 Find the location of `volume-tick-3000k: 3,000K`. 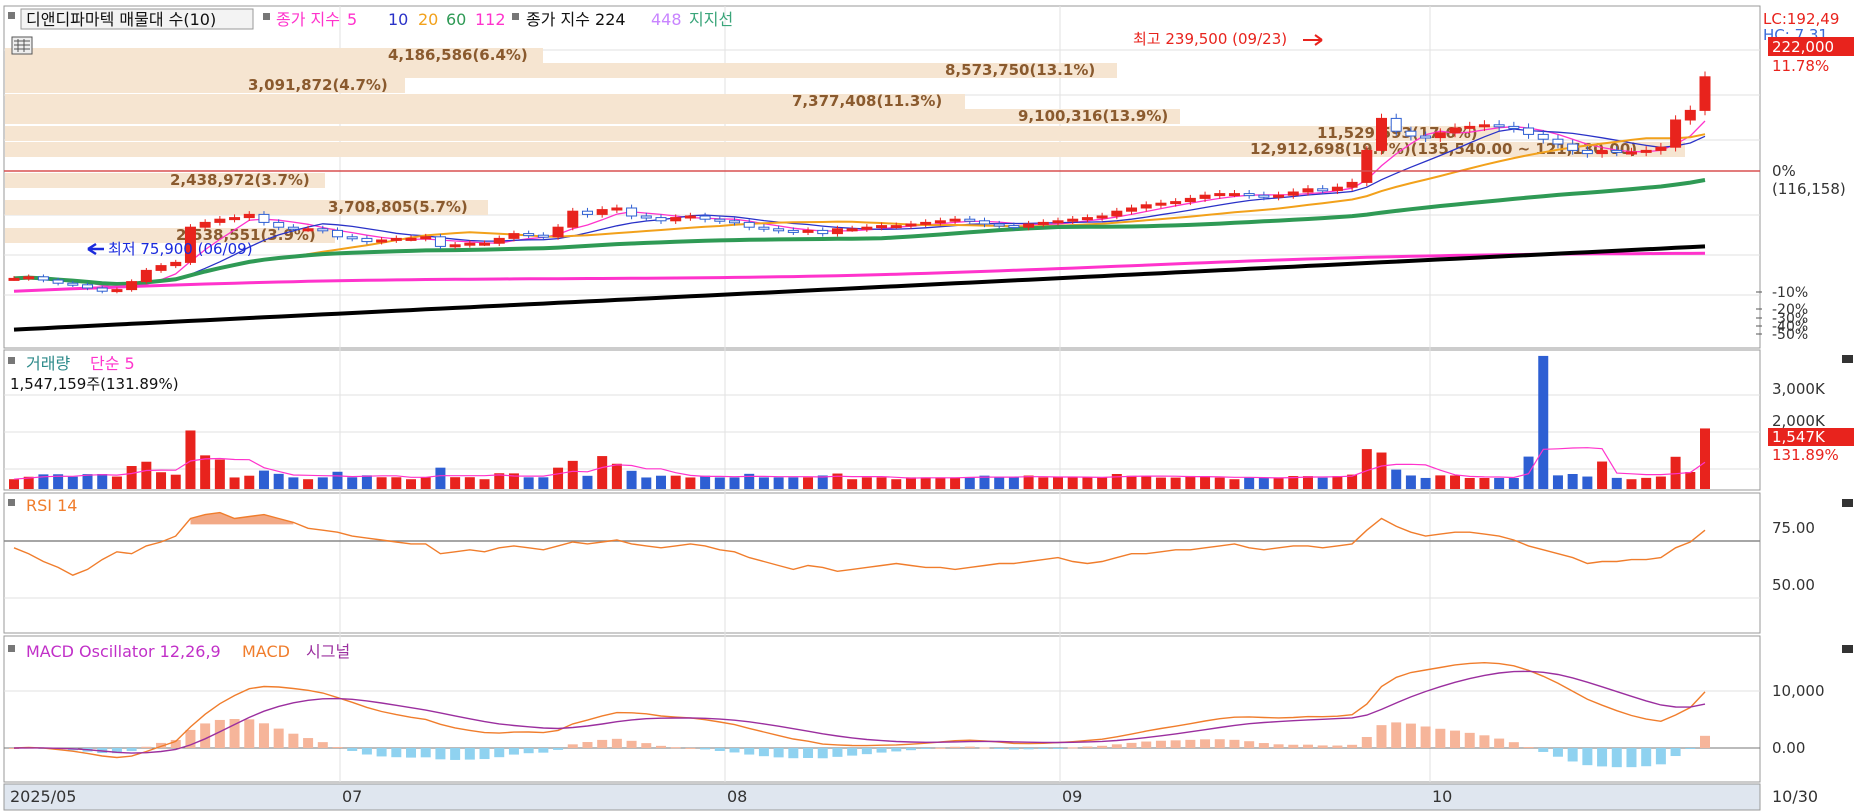

volume-tick-3000k: 3,000K is located at coordinates (1799, 389).